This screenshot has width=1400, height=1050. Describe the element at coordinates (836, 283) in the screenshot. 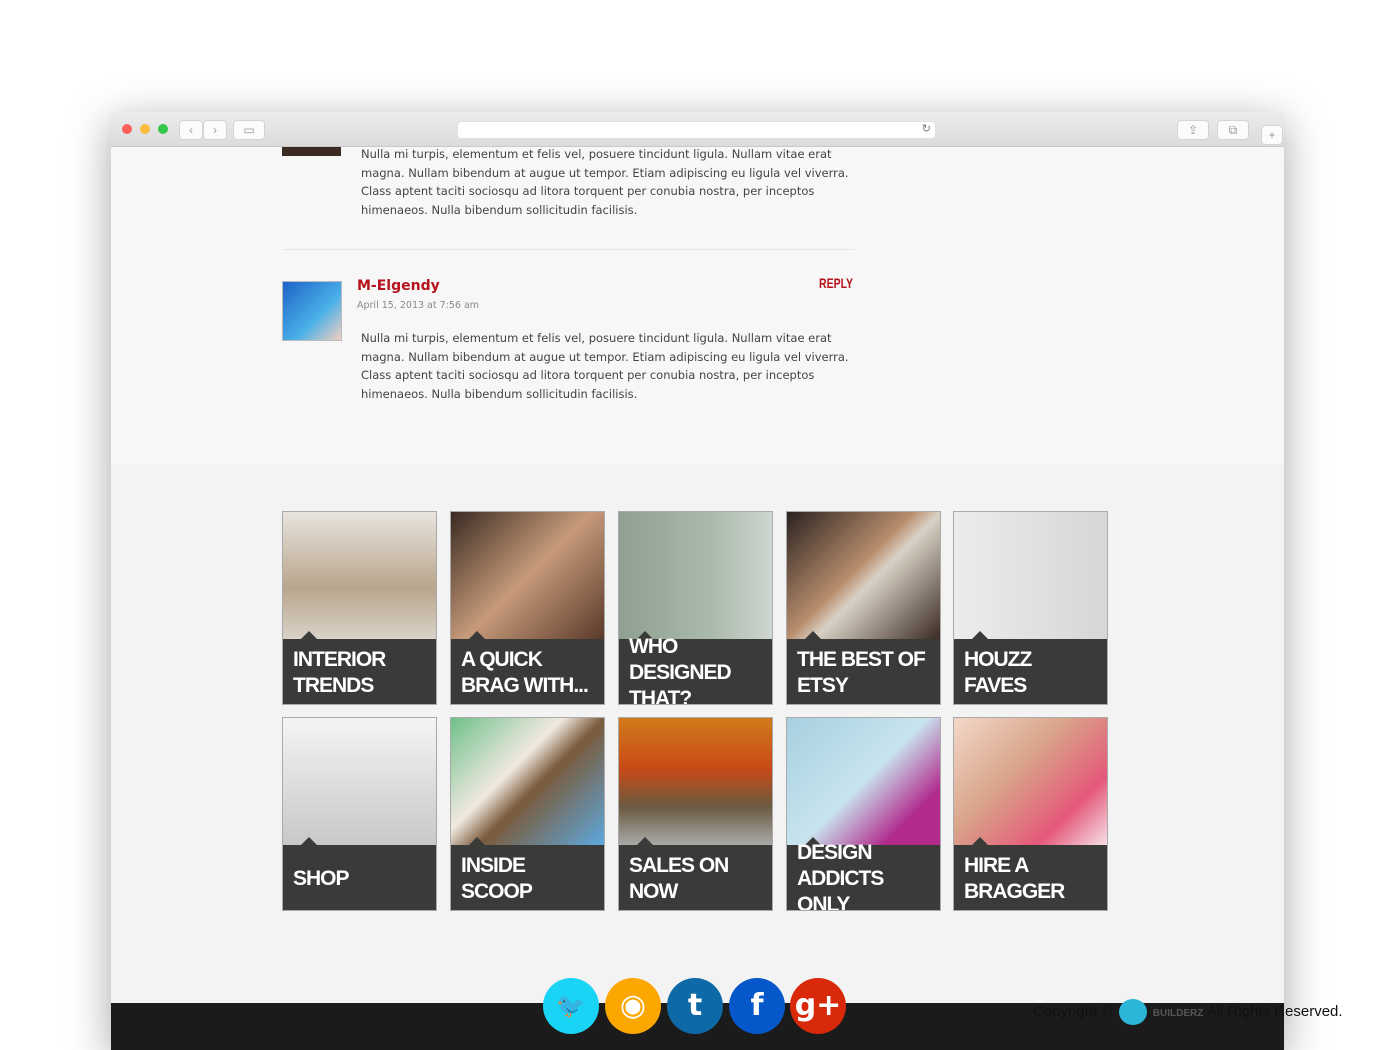

I see `reply-button: REPLY` at that location.